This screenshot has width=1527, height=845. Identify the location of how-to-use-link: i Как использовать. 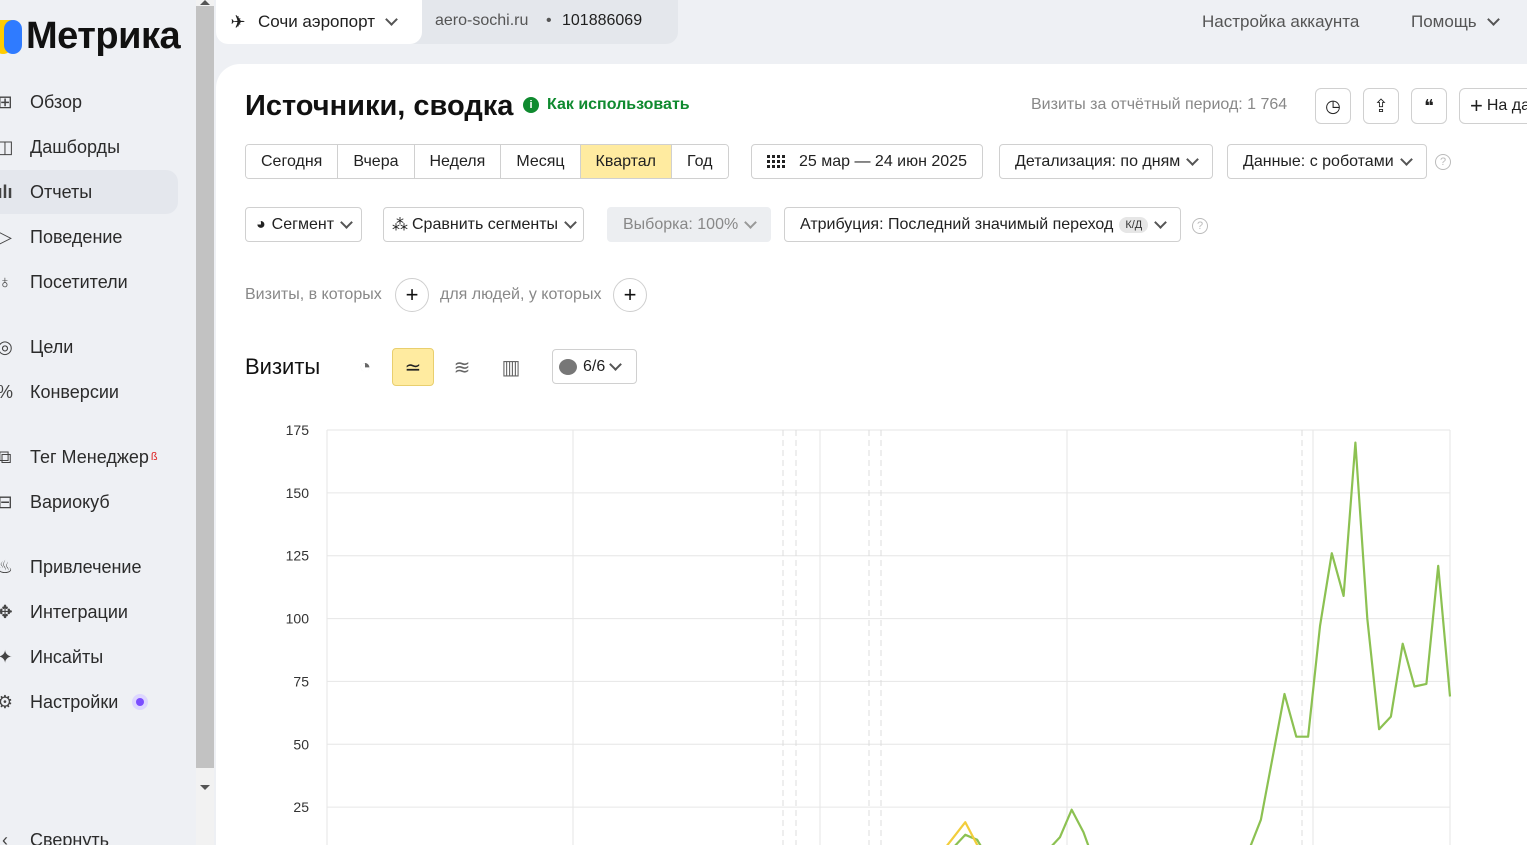
(606, 105).